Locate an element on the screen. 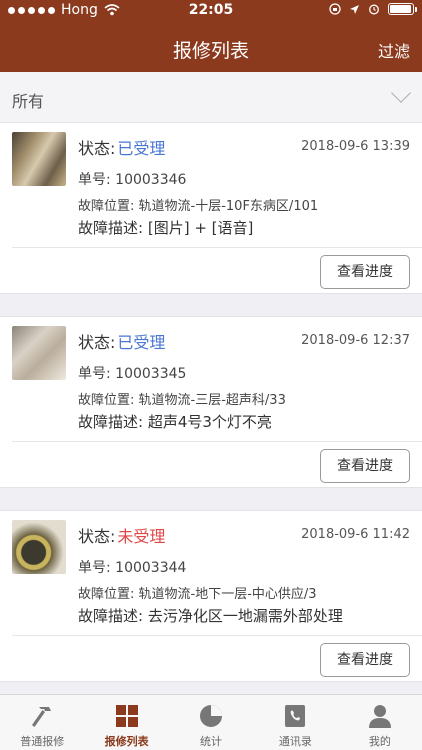 This screenshot has height=750, width=422. tab-mine: 我的 is located at coordinates (380, 722).